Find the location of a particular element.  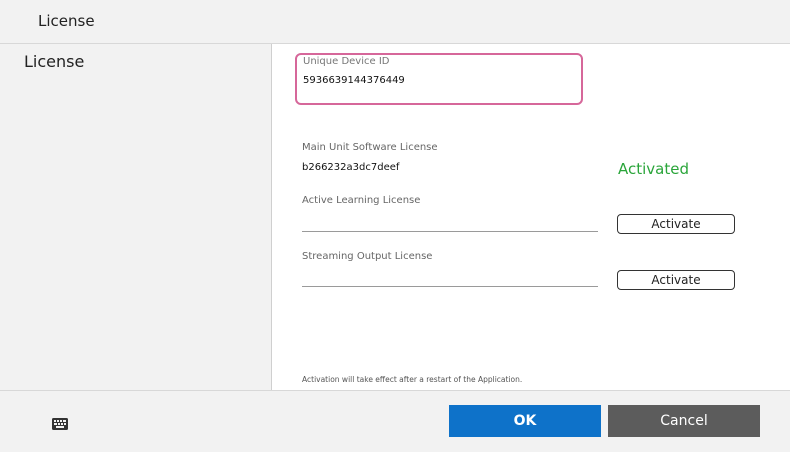

streaming-output-license-field is located at coordinates (447, 277).